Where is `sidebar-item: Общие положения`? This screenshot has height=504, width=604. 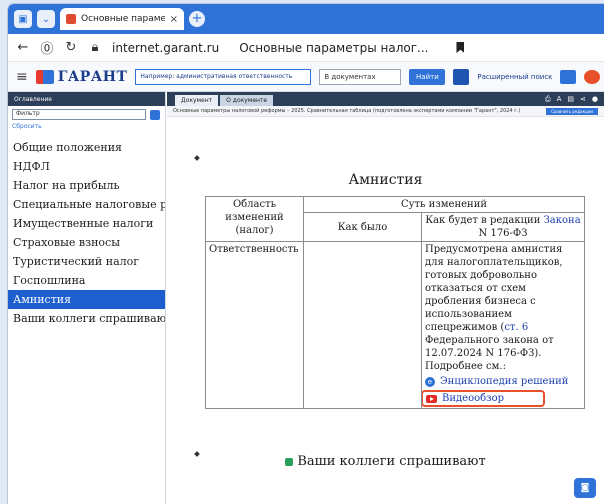
sidebar-item: Общие положения is located at coordinates (86, 147).